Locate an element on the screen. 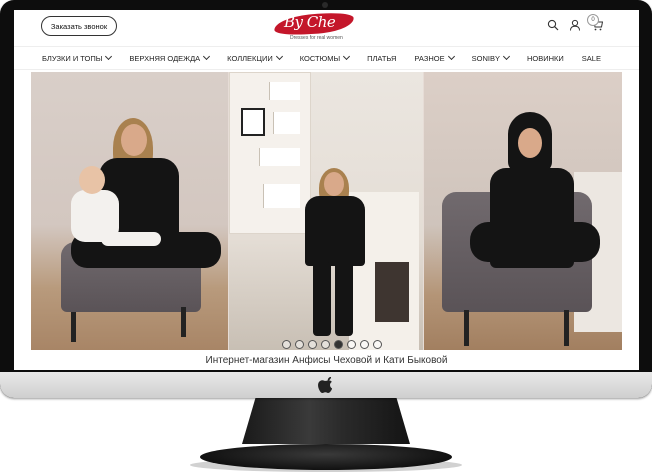 Image resolution: width=652 pixels, height=472 pixels. nav-item-2: КОЛЛЕКЦИИ is located at coordinates (255, 57).